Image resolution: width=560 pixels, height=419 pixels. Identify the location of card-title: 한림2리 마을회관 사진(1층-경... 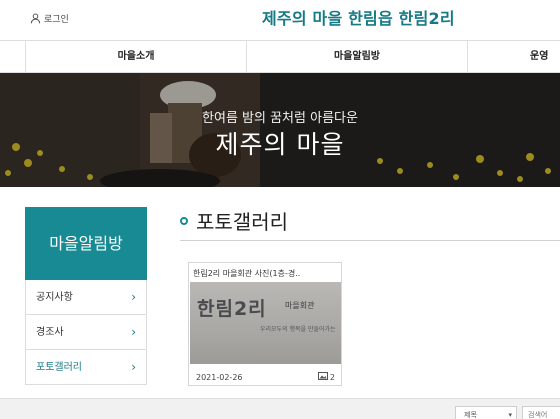
(247, 273).